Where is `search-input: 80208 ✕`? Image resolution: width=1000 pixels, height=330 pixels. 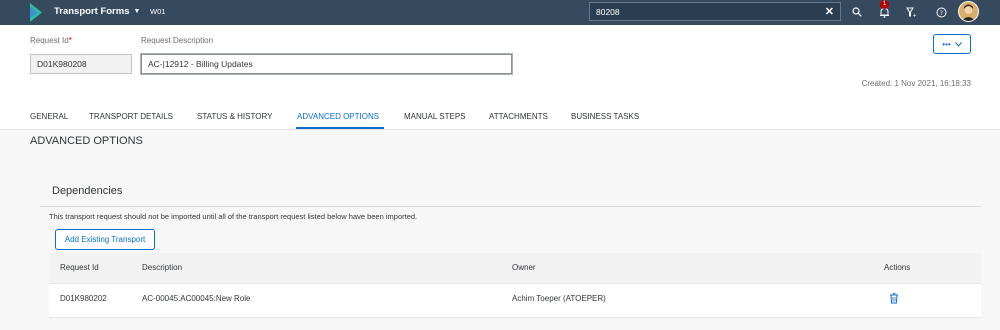 search-input: 80208 ✕ is located at coordinates (715, 11).